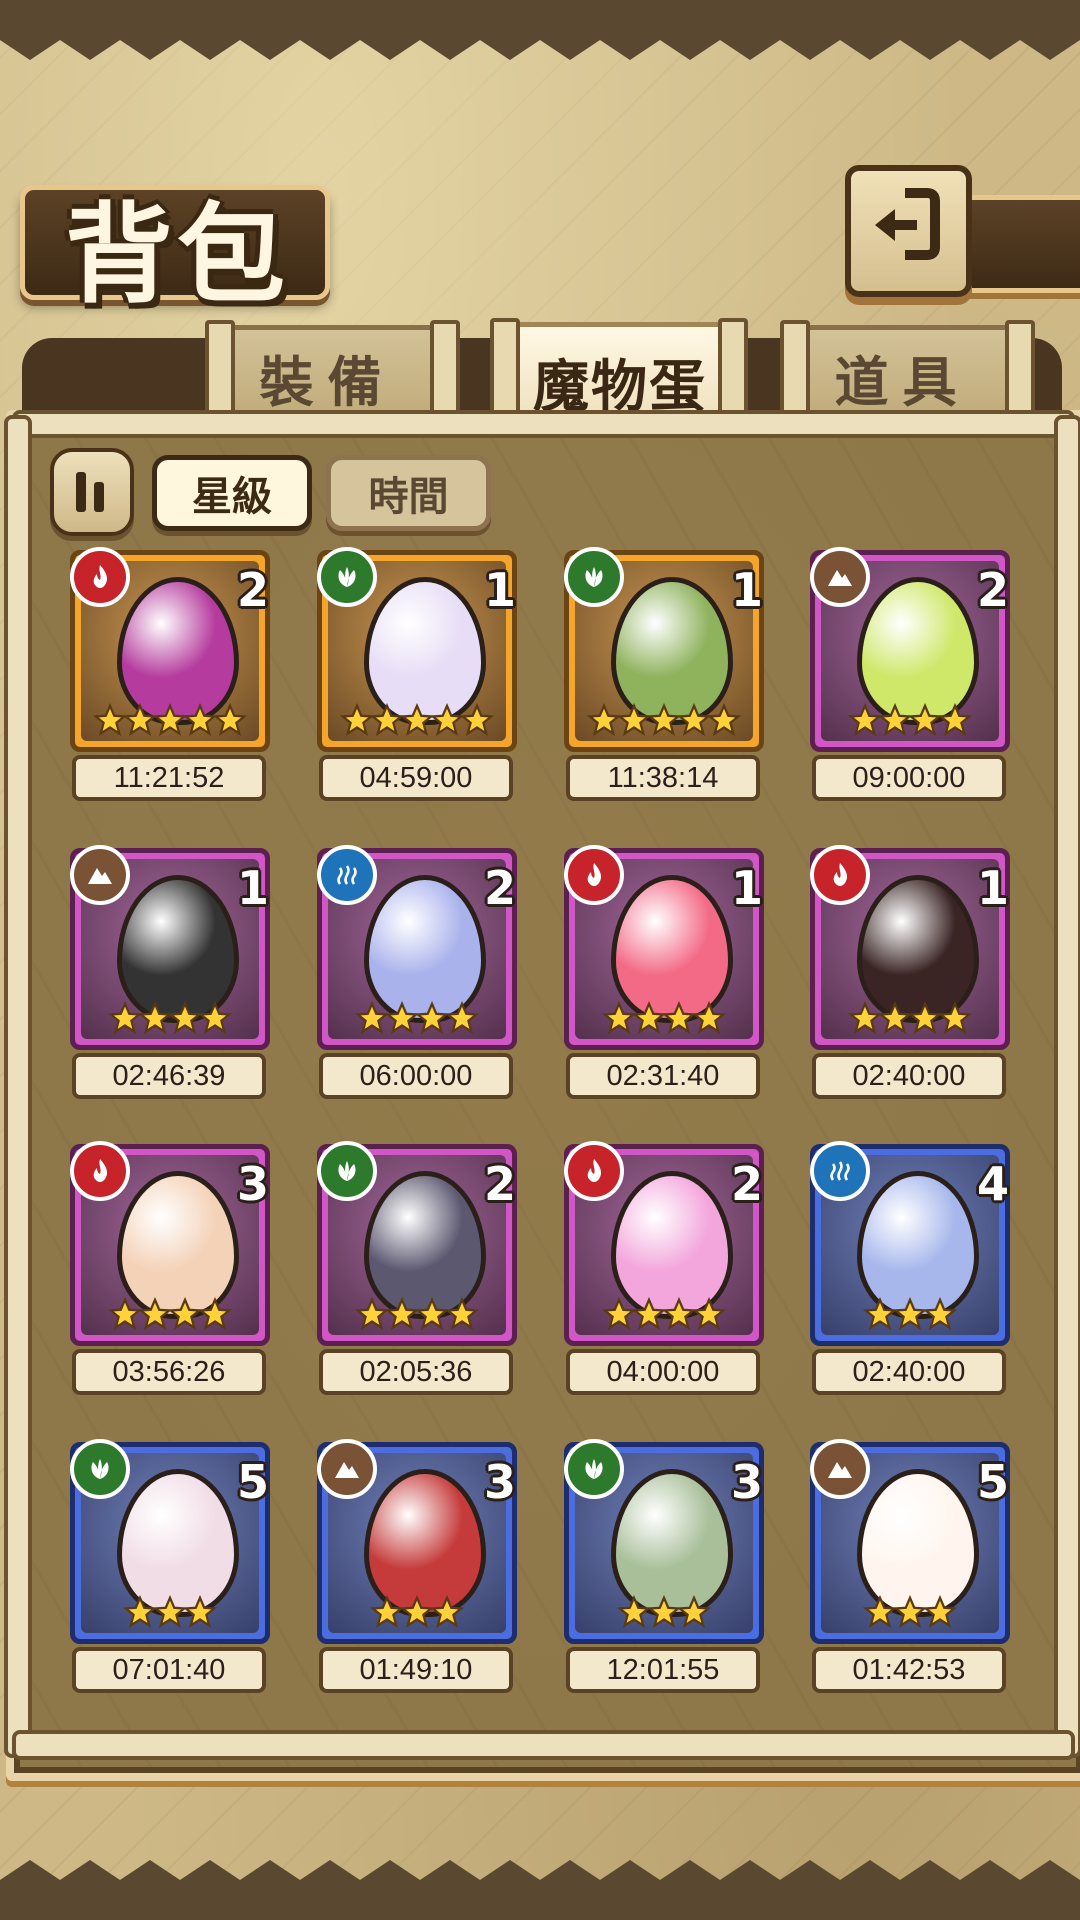  What do you see at coordinates (667, 972) in the screenshot?
I see `egg-slot: 1 02:31:40` at bounding box center [667, 972].